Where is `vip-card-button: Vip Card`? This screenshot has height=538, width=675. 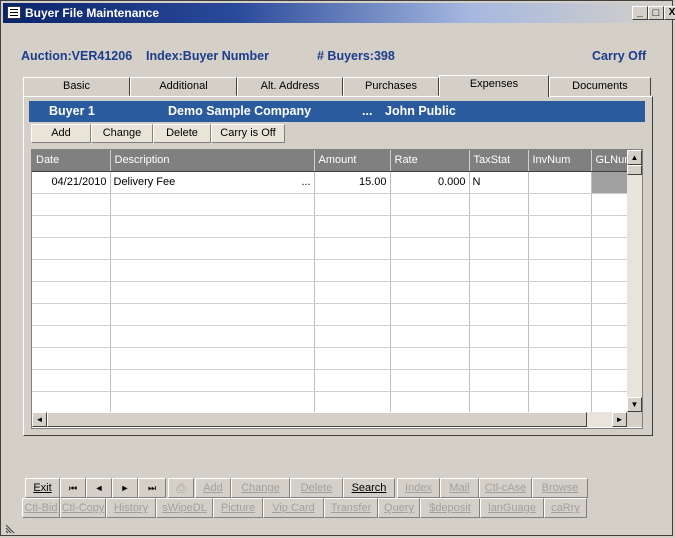 vip-card-button: Vip Card is located at coordinates (293, 508).